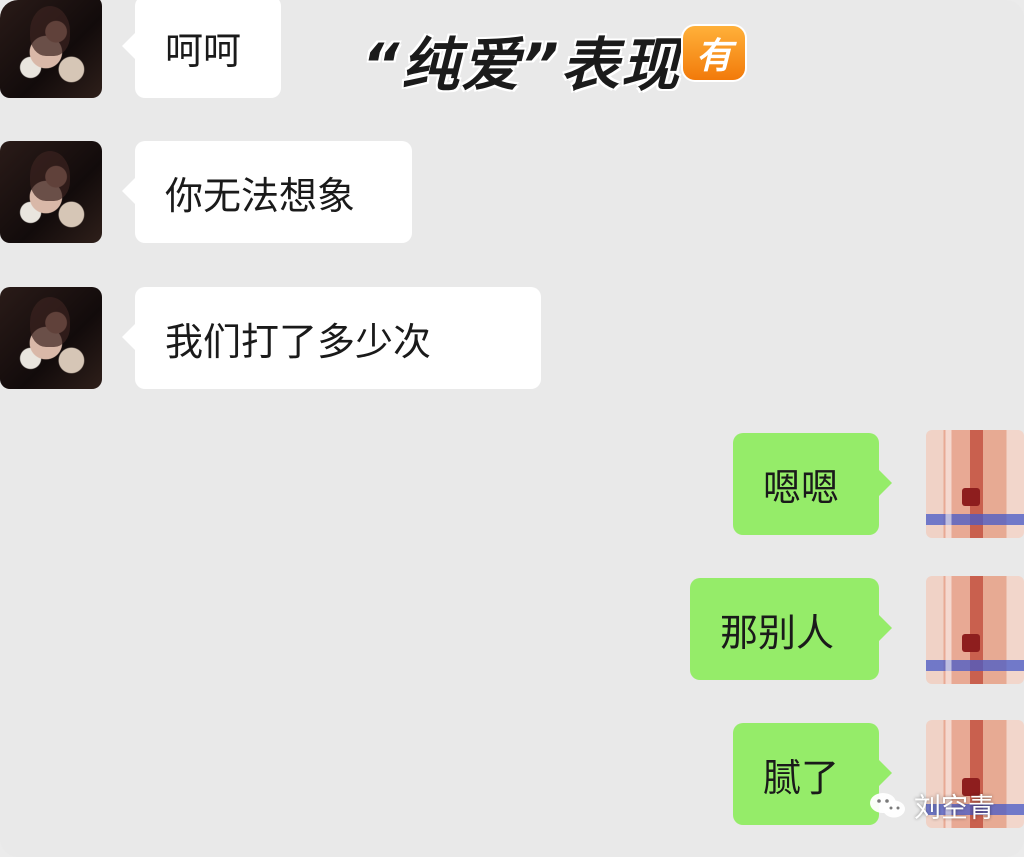 Image resolution: width=1024 pixels, height=857 pixels. What do you see at coordinates (777, 632) in the screenshot?
I see `message-text: 那别人` at bounding box center [777, 632].